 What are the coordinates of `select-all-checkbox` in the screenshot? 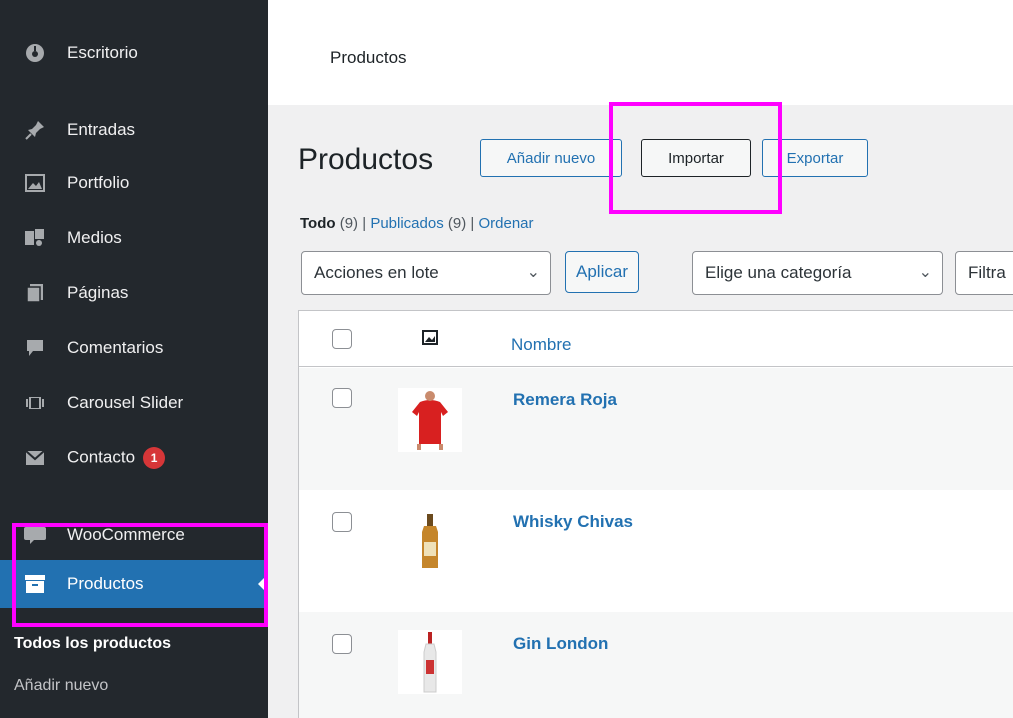 It's located at (342, 339).